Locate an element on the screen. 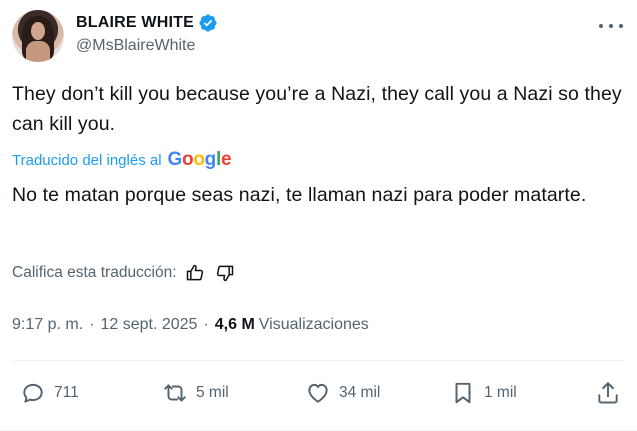 This screenshot has width=637, height=431. rate-translation-row: Califica esta traducción: is located at coordinates (123, 273).